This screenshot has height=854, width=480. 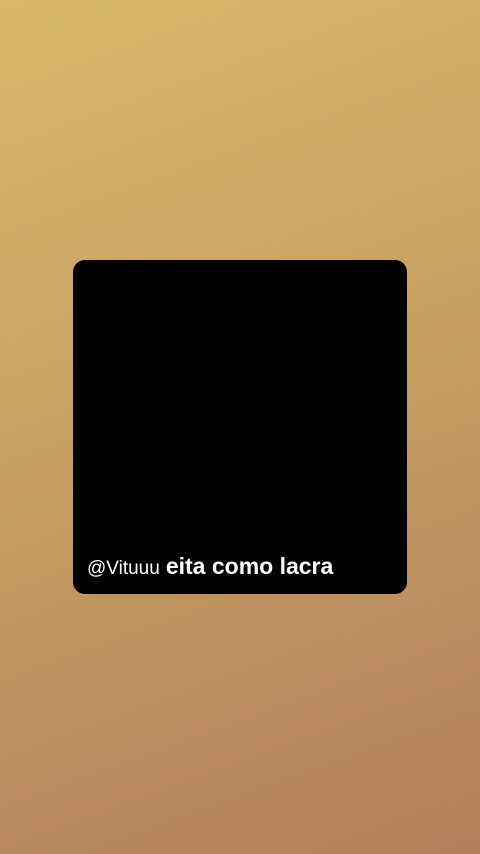 I want to click on reply-caption: @Vituuu eita como lacra, so click(x=240, y=566).